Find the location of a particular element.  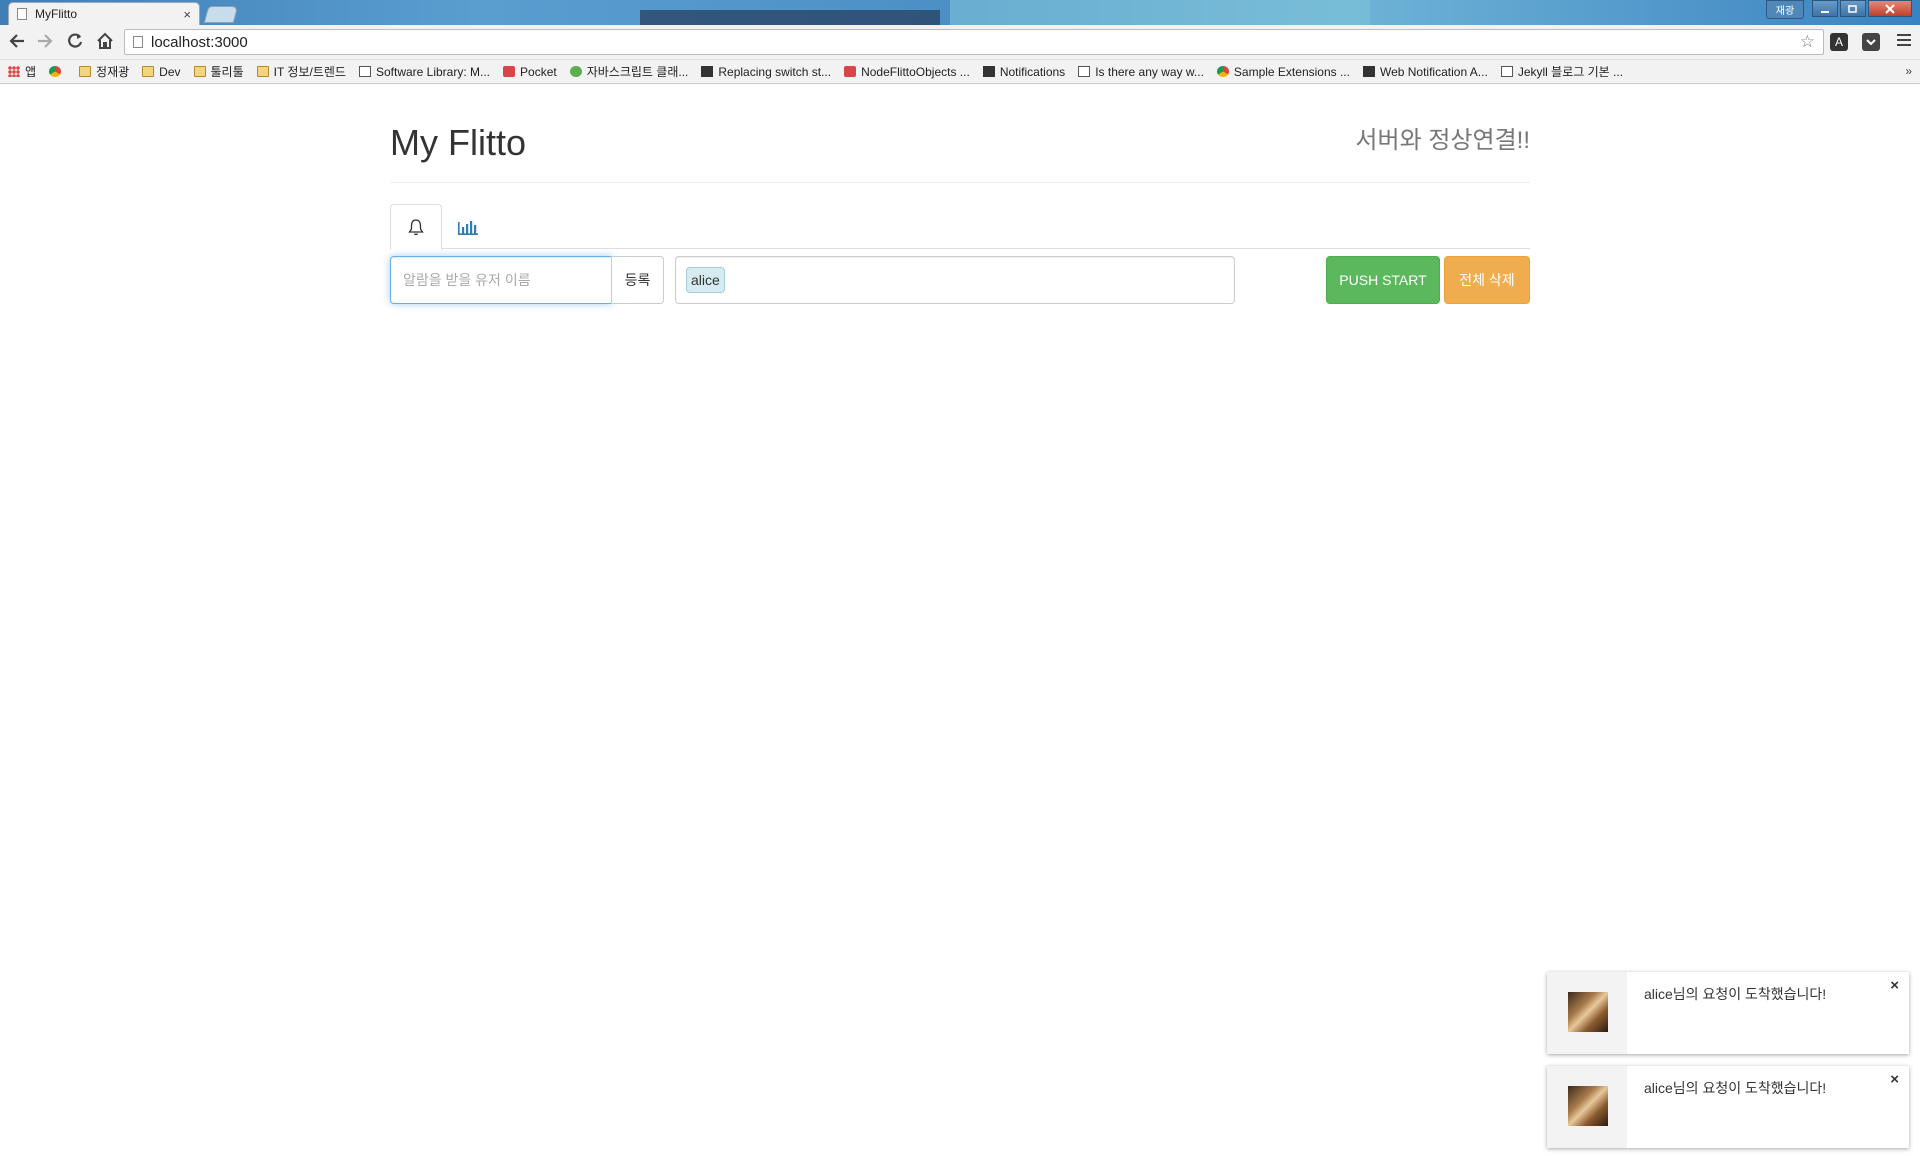

menu-icon is located at coordinates (1904, 42).